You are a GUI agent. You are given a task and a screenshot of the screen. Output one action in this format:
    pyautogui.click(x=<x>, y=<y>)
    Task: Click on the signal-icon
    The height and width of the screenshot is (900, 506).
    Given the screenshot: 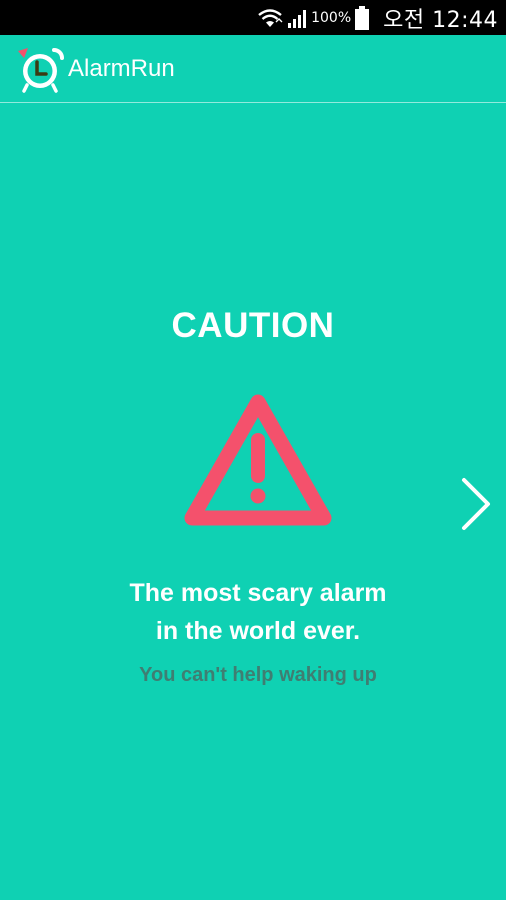 What is the action you would take?
    pyautogui.click(x=297, y=18)
    